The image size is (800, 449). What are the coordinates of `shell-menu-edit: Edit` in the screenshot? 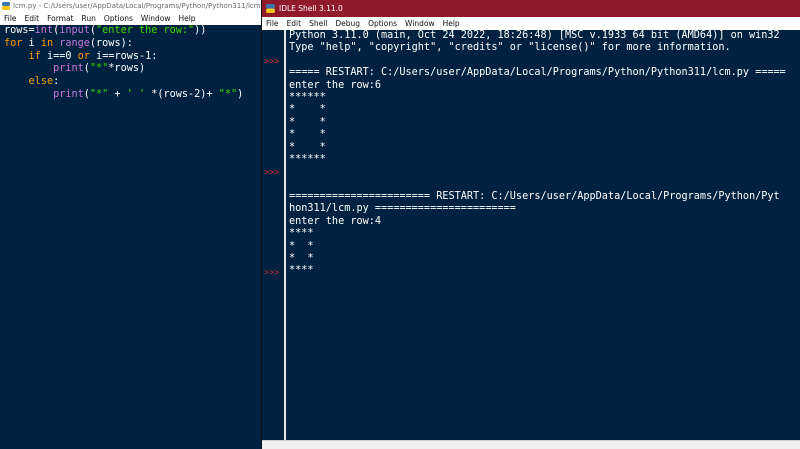 It's located at (294, 23).